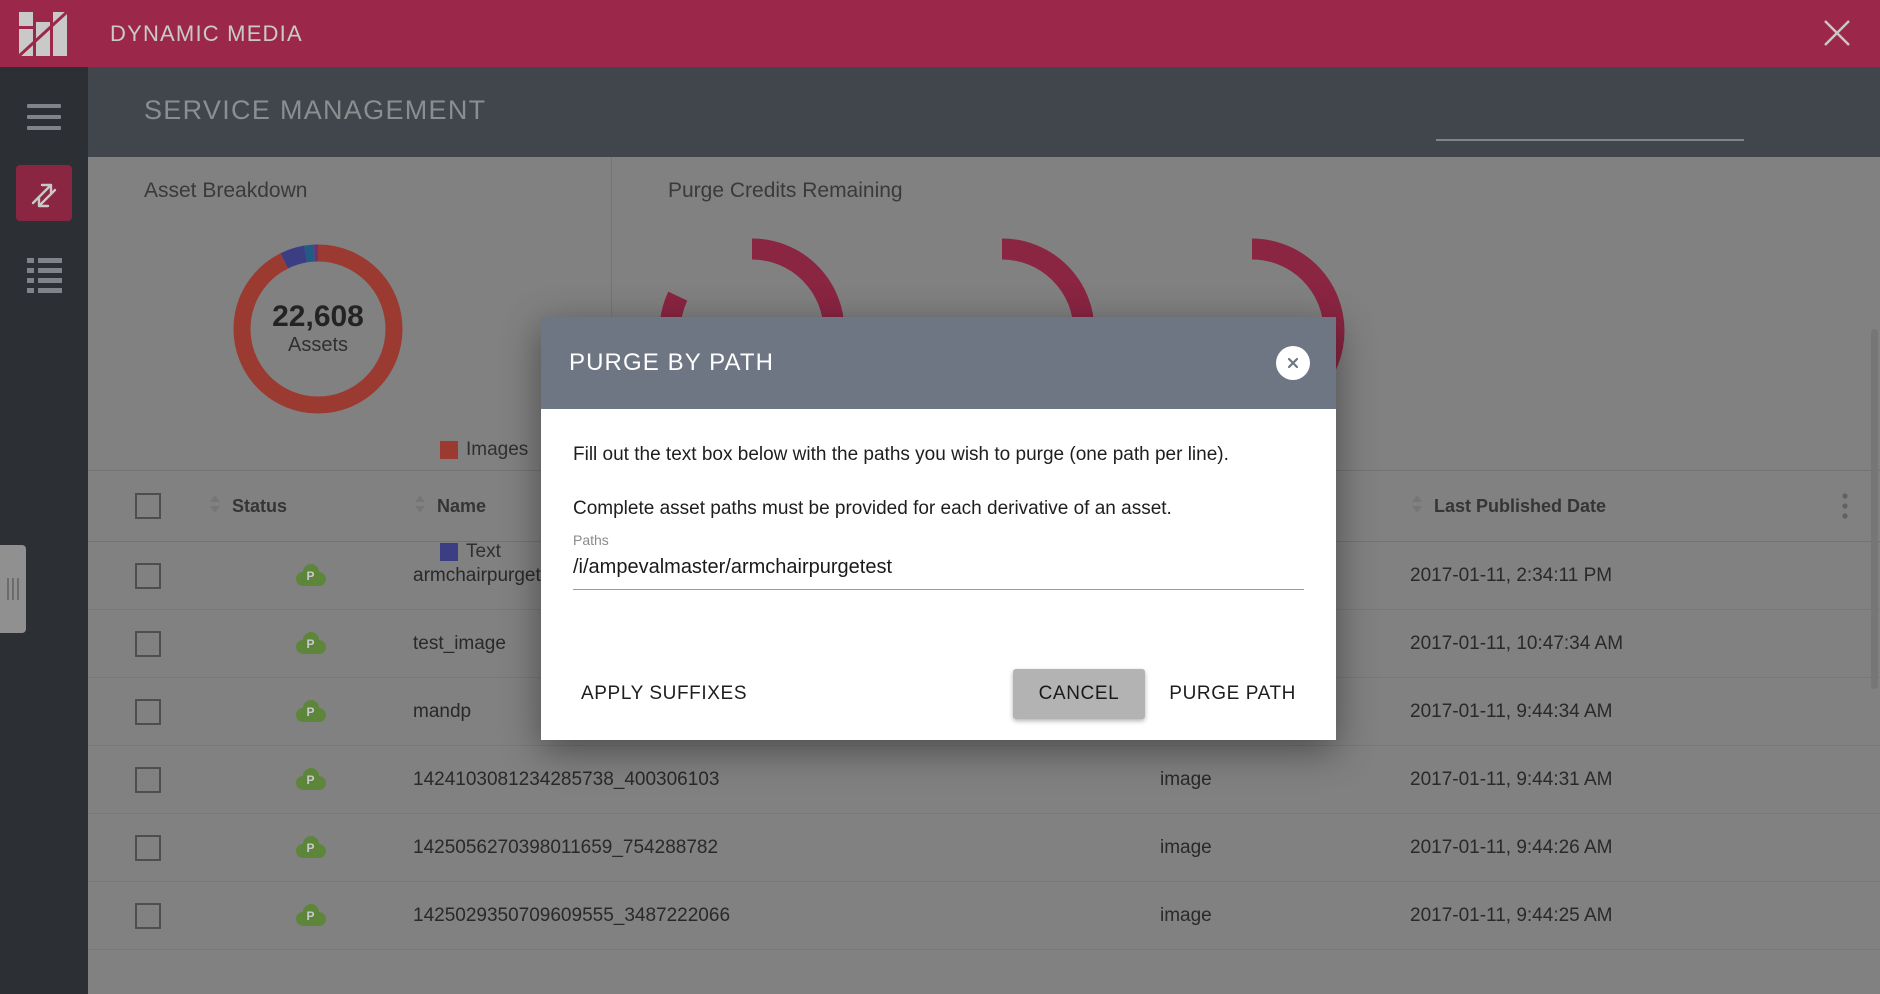  I want to click on purge-path-button: PURGE PATH, so click(1232, 694).